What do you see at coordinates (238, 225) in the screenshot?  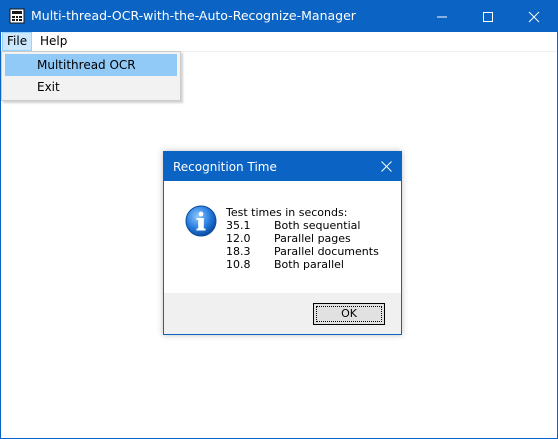 I see `result-value: 35.1` at bounding box center [238, 225].